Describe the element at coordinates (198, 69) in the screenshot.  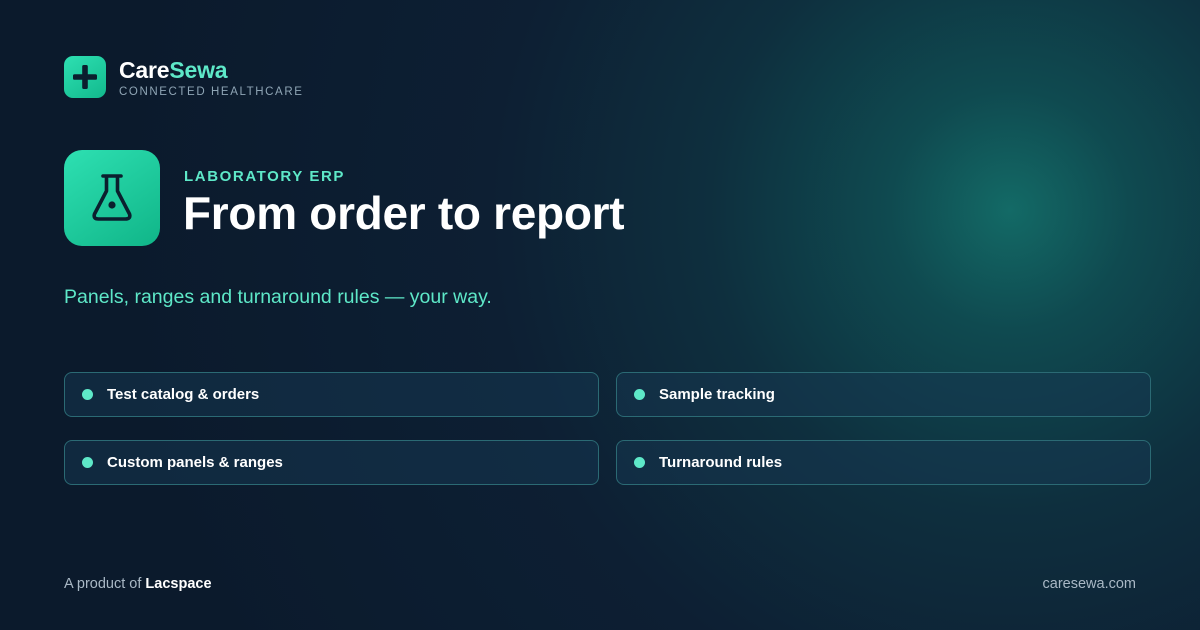
I see `brand-name-sewa: Sewa` at that location.